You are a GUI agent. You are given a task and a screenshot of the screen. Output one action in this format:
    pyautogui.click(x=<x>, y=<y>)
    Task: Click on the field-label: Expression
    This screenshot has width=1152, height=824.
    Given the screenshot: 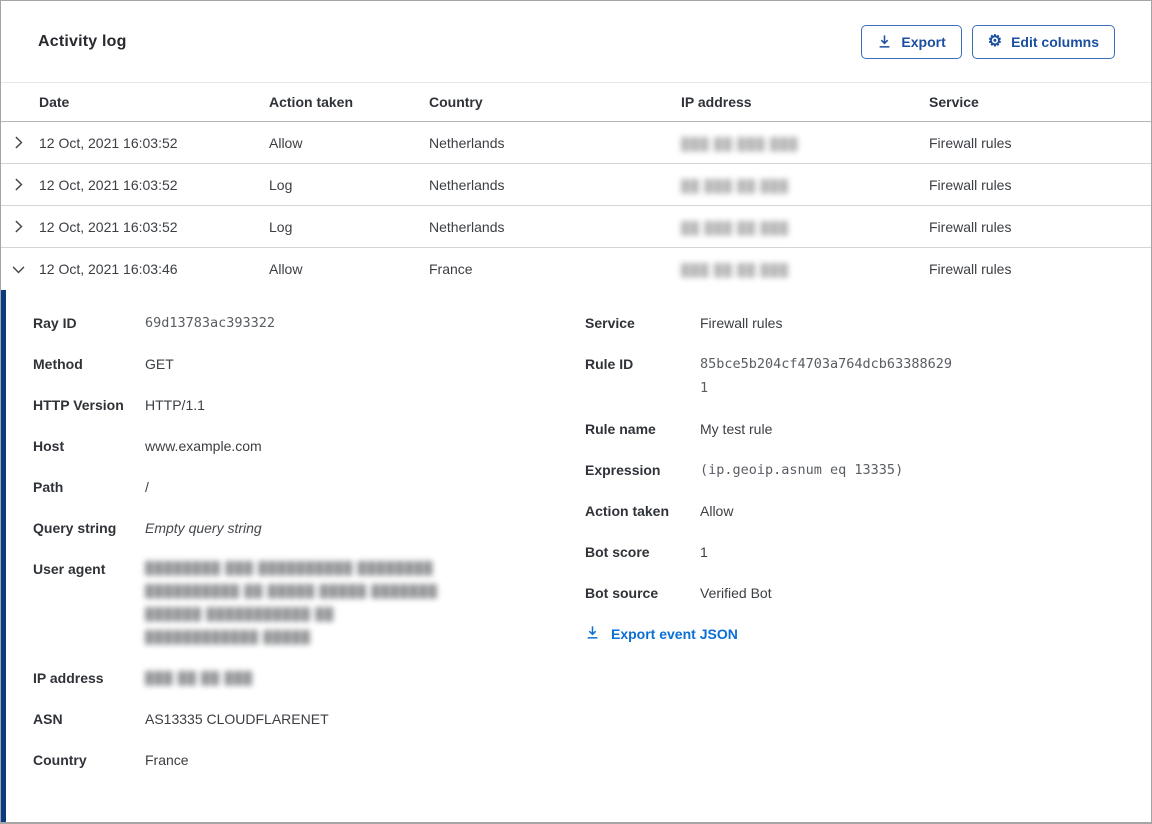 What is the action you would take?
    pyautogui.click(x=623, y=470)
    